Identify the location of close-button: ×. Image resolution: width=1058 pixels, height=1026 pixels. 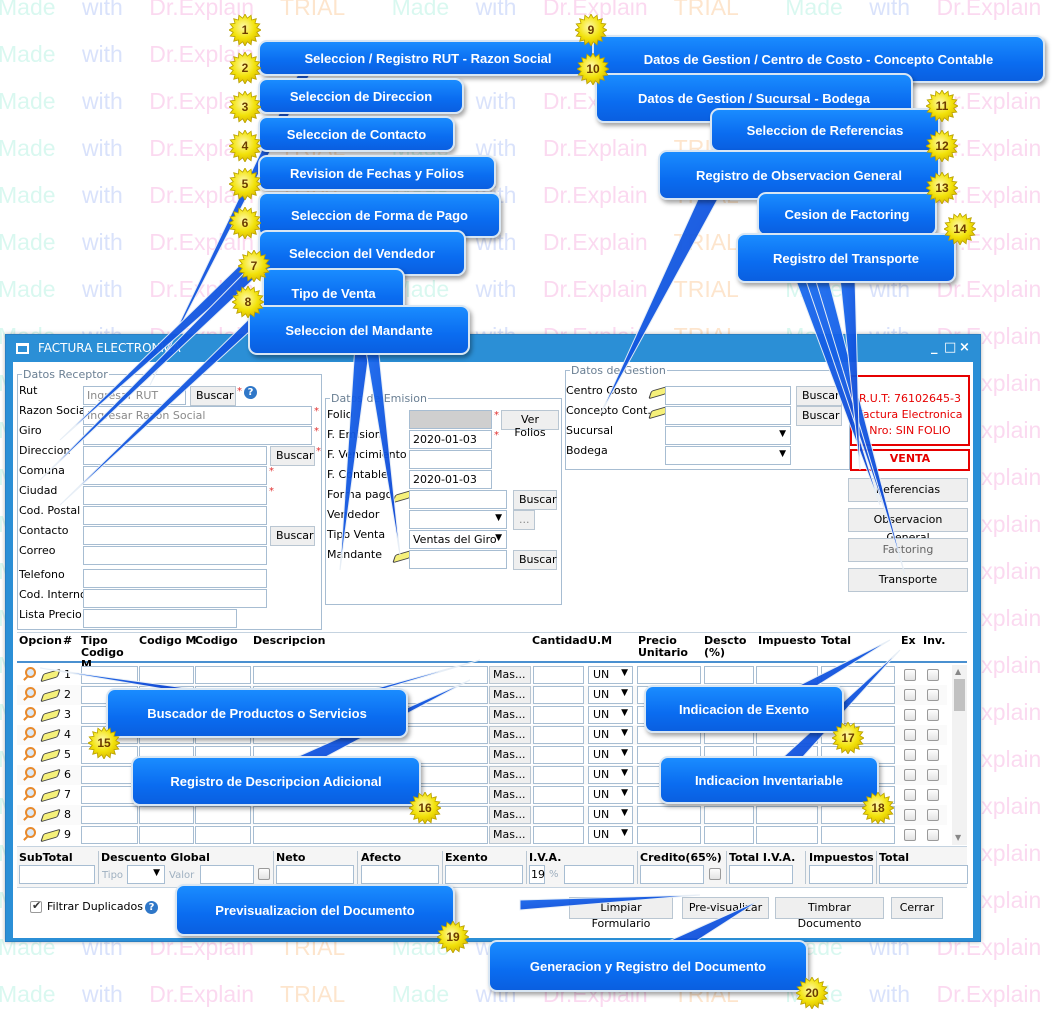
(964, 347).